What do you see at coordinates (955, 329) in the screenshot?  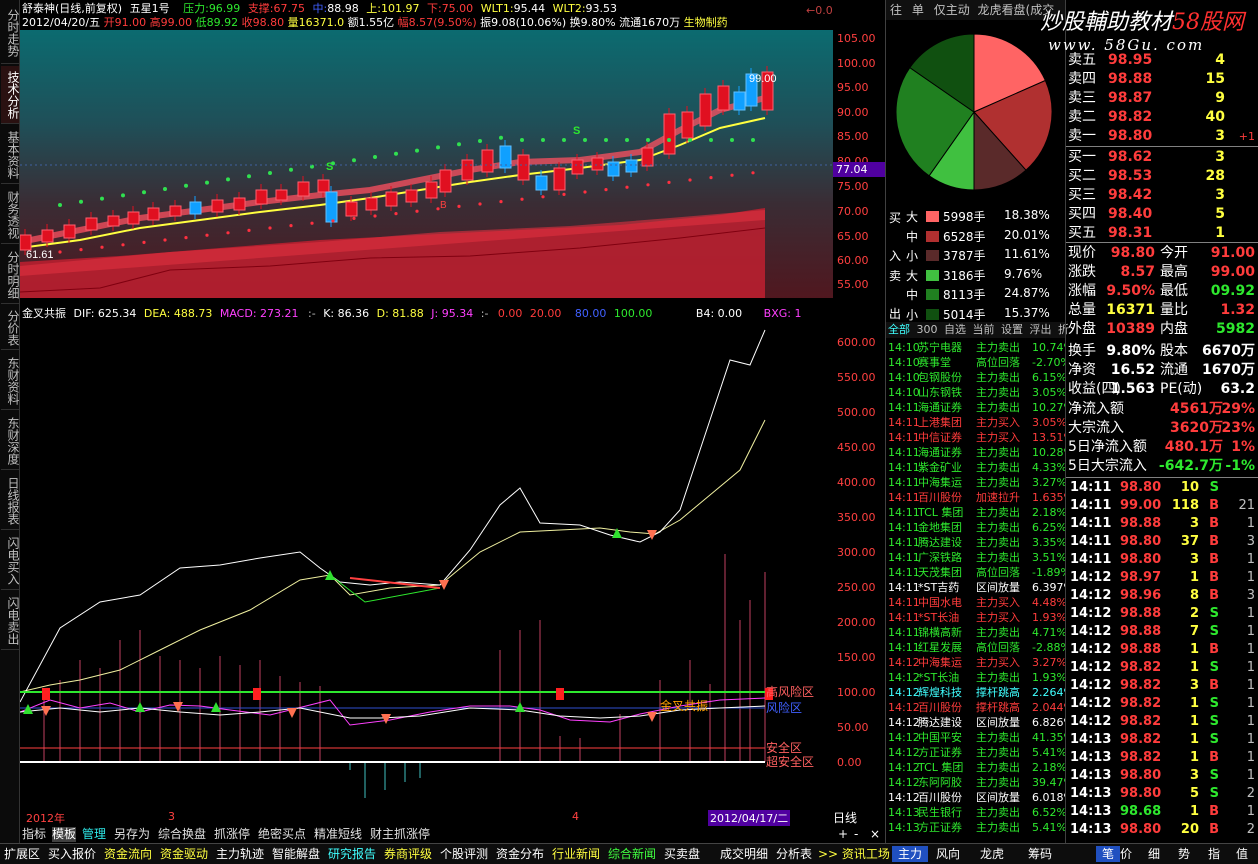 I see `news-tab-watchlist: 自选` at bounding box center [955, 329].